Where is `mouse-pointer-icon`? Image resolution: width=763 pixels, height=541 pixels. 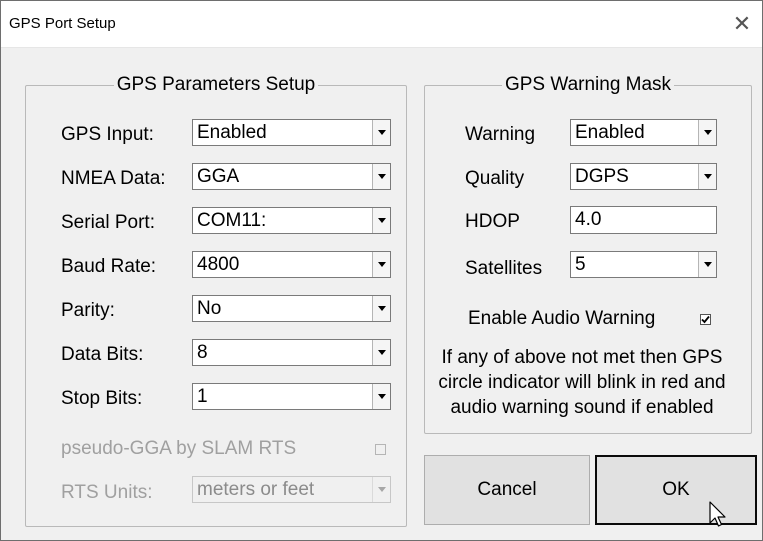
mouse-pointer-icon is located at coordinates (717, 514).